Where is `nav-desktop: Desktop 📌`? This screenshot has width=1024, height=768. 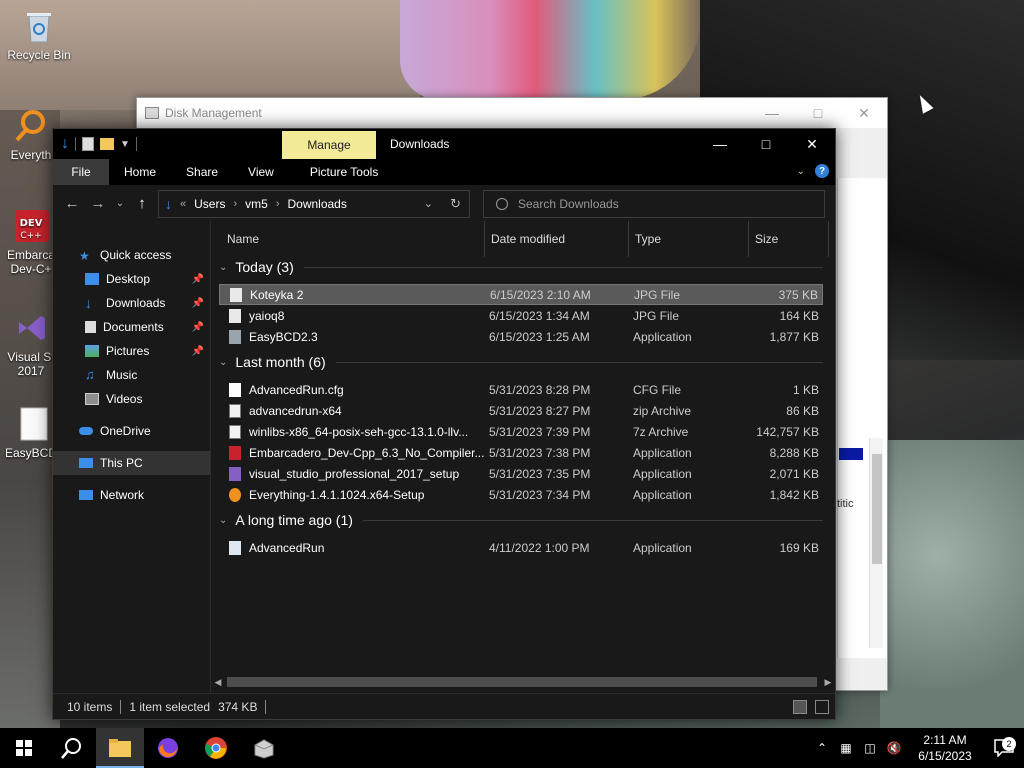 nav-desktop: Desktop 📌 is located at coordinates (131, 279).